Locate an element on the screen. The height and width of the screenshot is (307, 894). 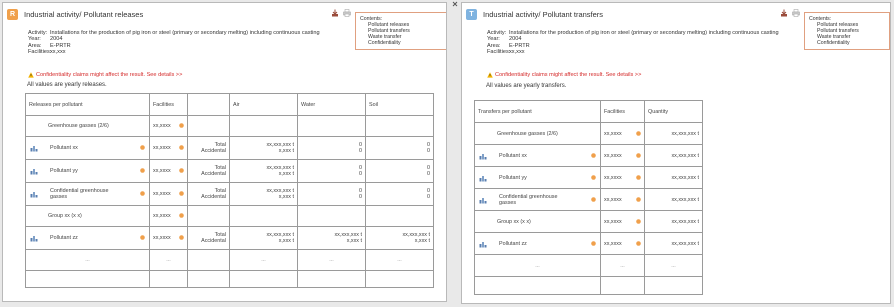
header-quantity: Quantity is located at coordinates (673, 111).